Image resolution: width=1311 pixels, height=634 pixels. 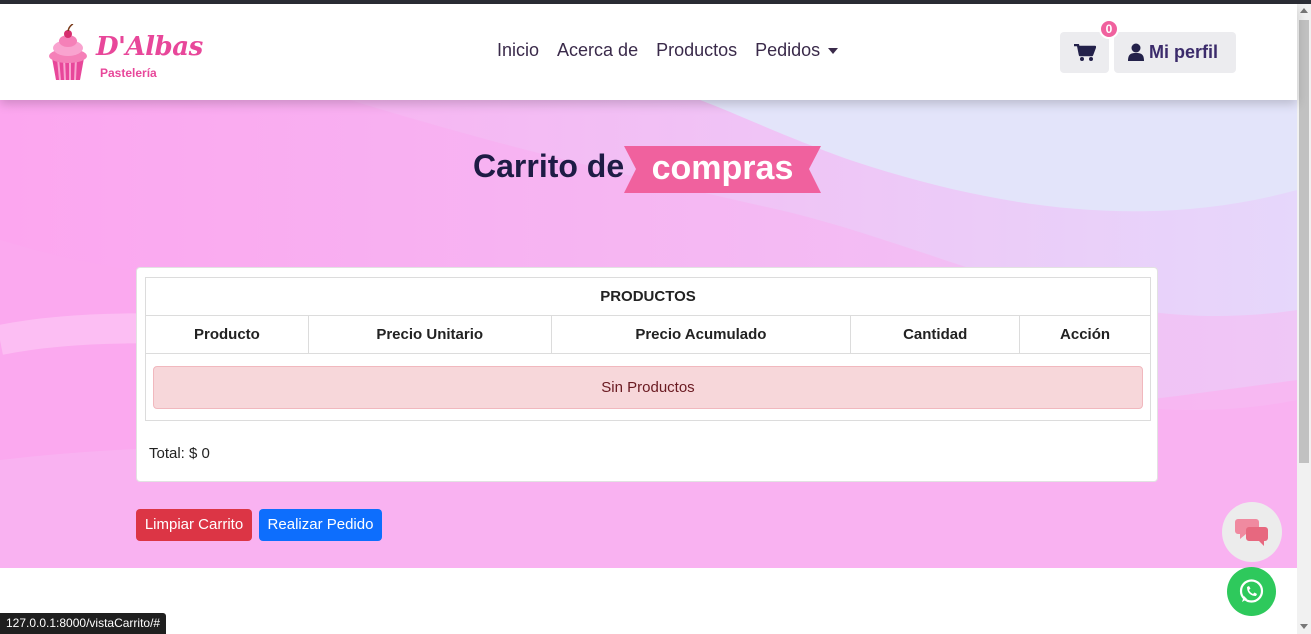 I want to click on clear-cart-button: Limpiar Carrito, so click(x=194, y=525).